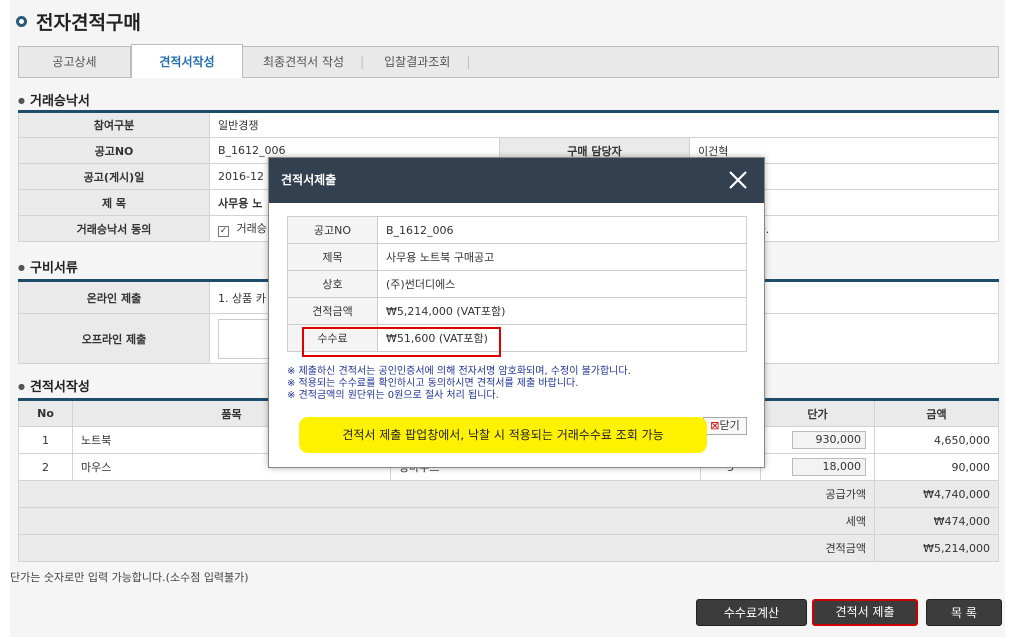 The image size is (1013, 637). I want to click on section-consent-title: 거래승낙서, so click(54, 99).